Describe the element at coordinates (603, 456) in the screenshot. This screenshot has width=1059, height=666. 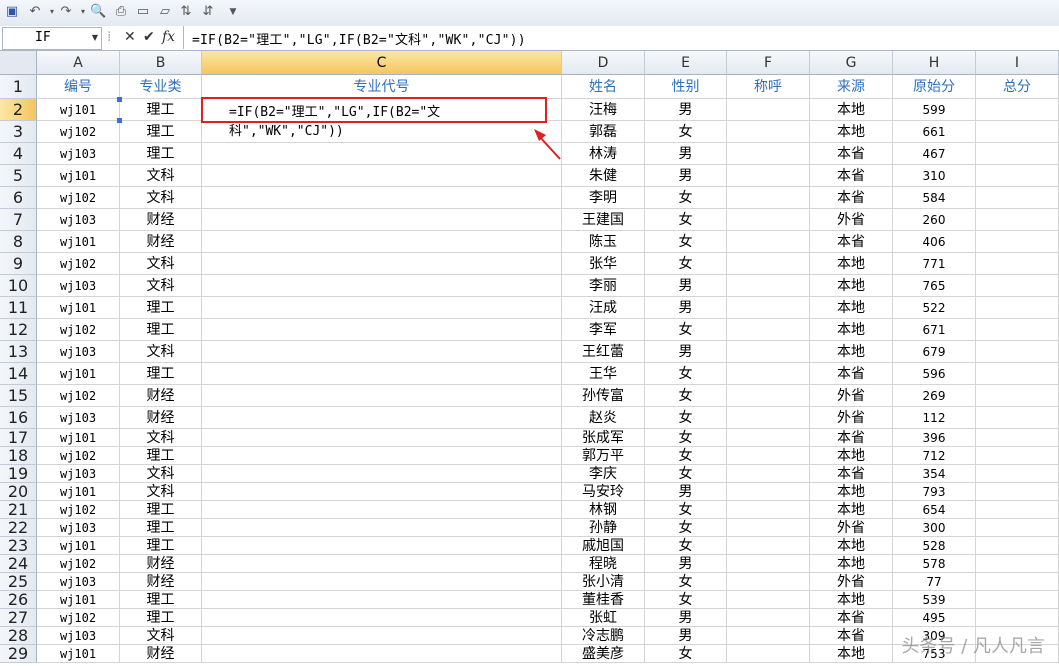
I see `table-cell: 郭万平` at that location.